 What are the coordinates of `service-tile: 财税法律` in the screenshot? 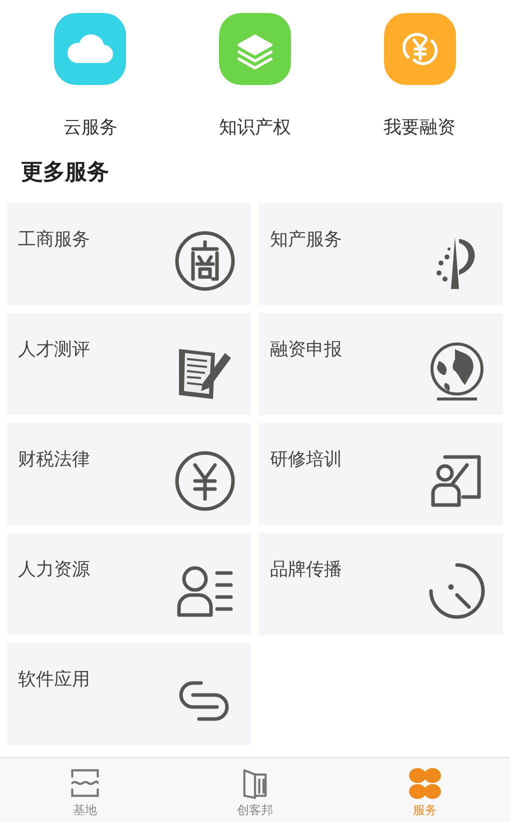 It's located at (129, 474).